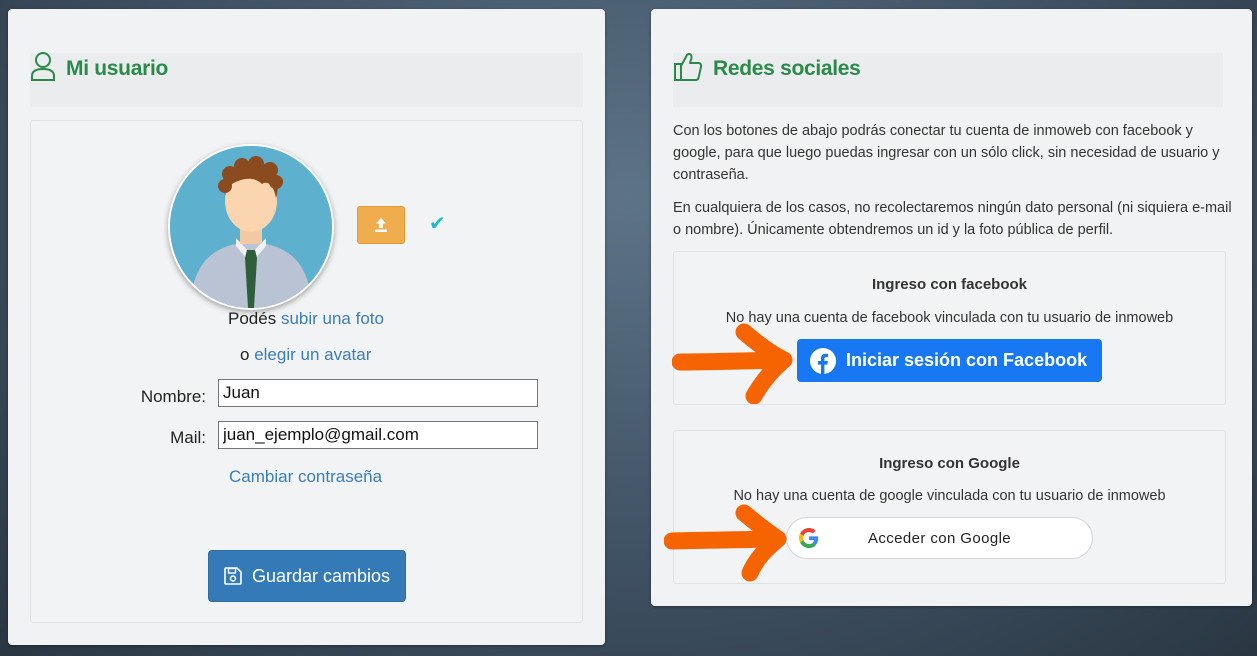  Describe the element at coordinates (378, 393) in the screenshot. I see `name-field` at that location.